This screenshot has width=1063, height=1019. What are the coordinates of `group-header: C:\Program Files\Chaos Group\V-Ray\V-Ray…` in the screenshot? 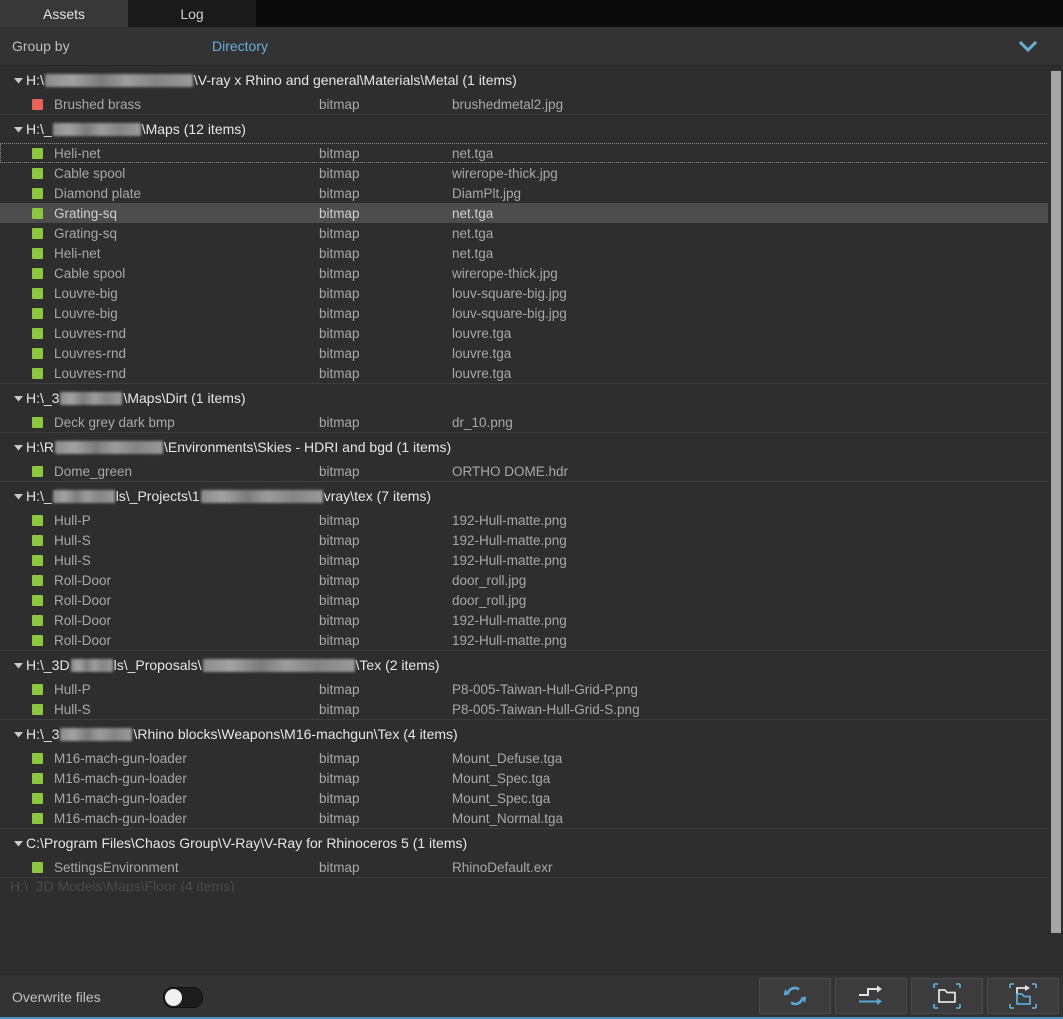 It's located at (531, 842).